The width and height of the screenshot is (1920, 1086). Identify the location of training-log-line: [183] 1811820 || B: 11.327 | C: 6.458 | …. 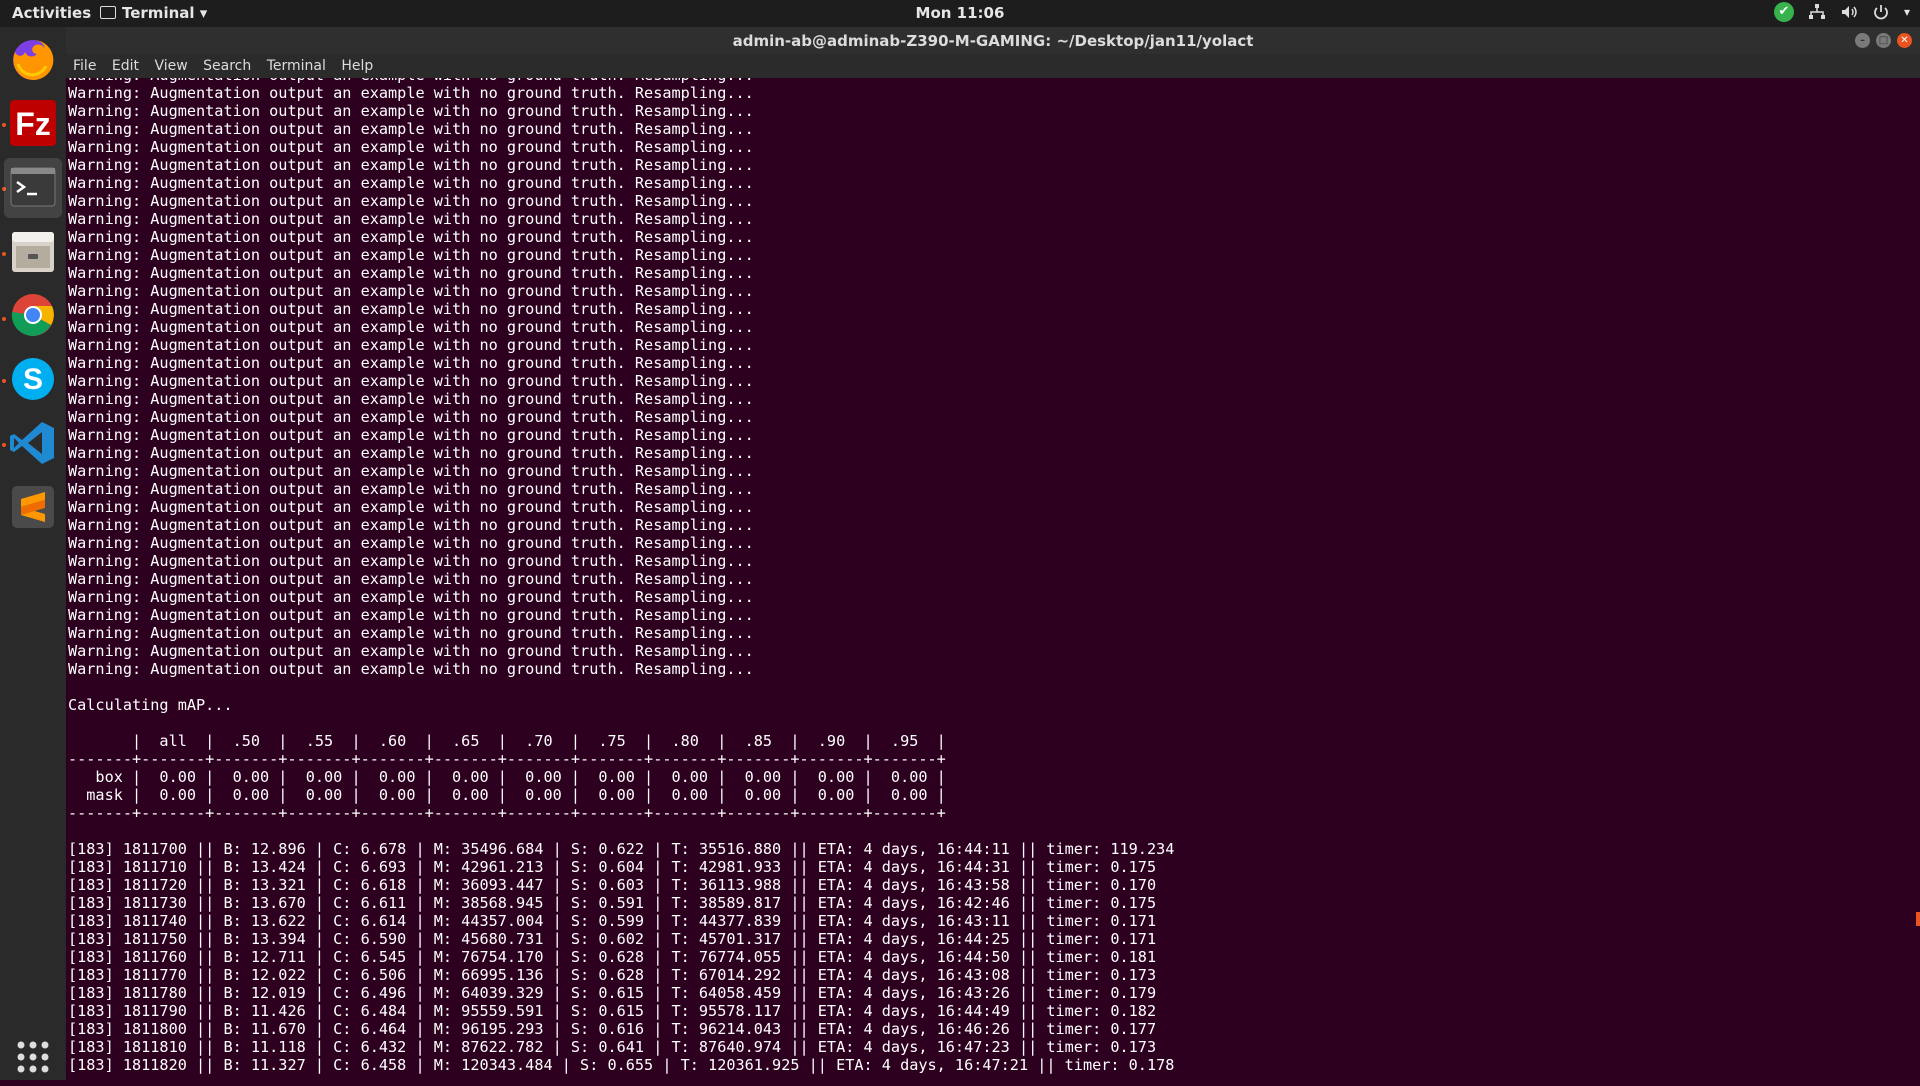
(621, 1065).